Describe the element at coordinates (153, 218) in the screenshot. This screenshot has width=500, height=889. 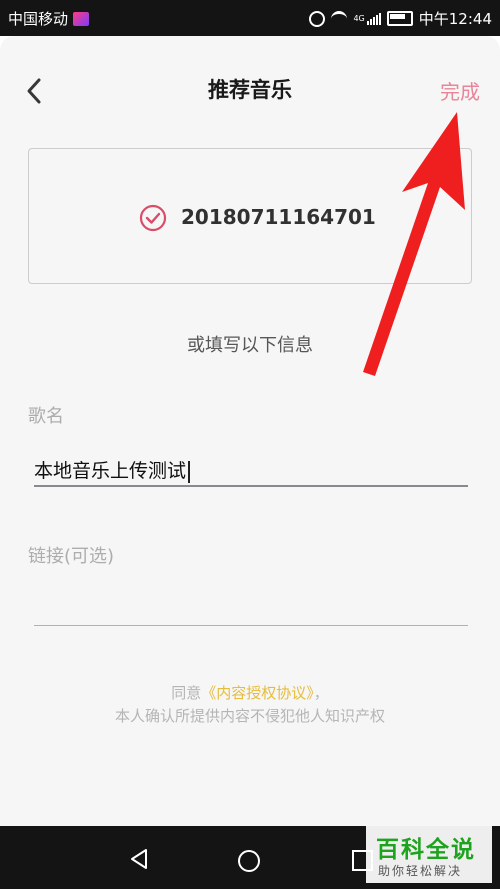
I see `check-circle-icon` at that location.